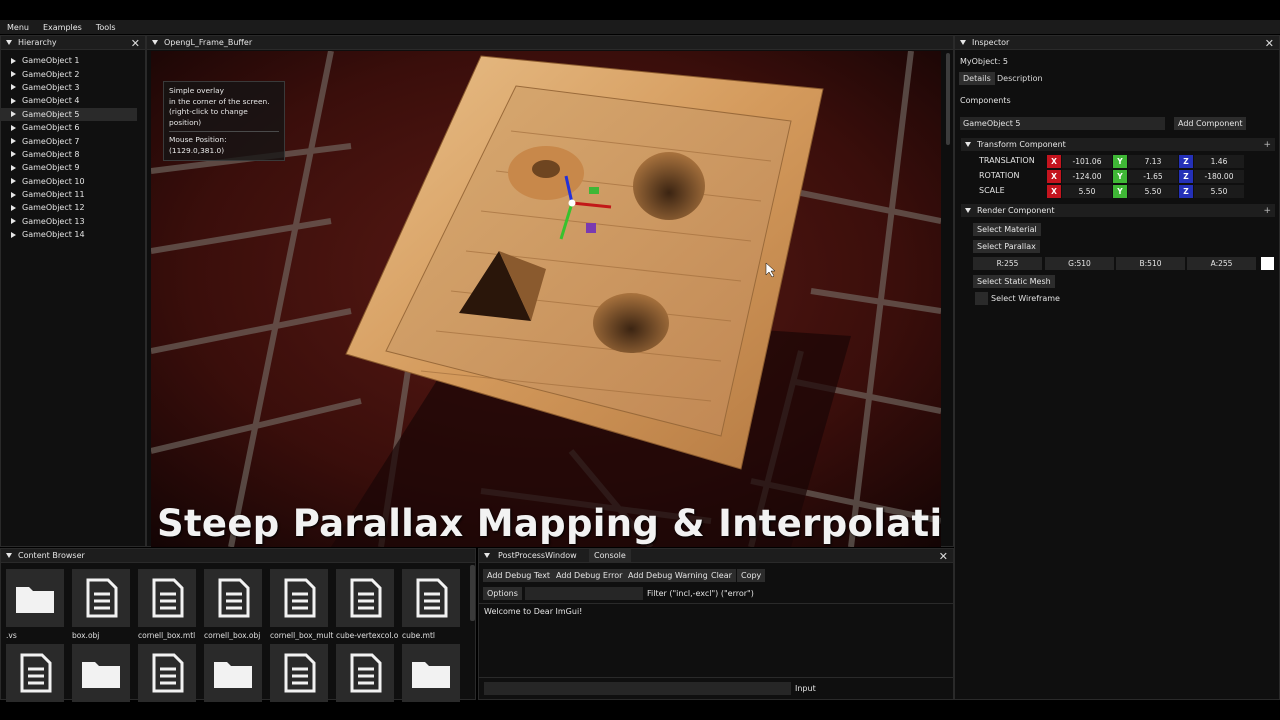  Describe the element at coordinates (589, 575) in the screenshot. I see `add-debug-error-button: Add Debug Error` at that location.